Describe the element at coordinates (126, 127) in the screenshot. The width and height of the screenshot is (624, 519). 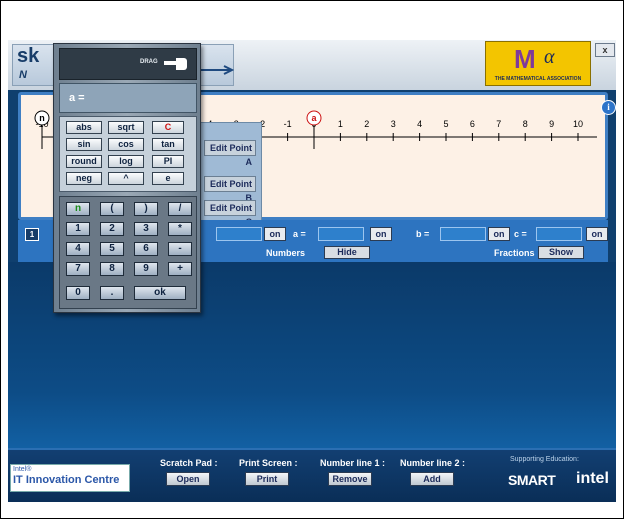
I see `calc-key-sqrt: sqrt` at that location.